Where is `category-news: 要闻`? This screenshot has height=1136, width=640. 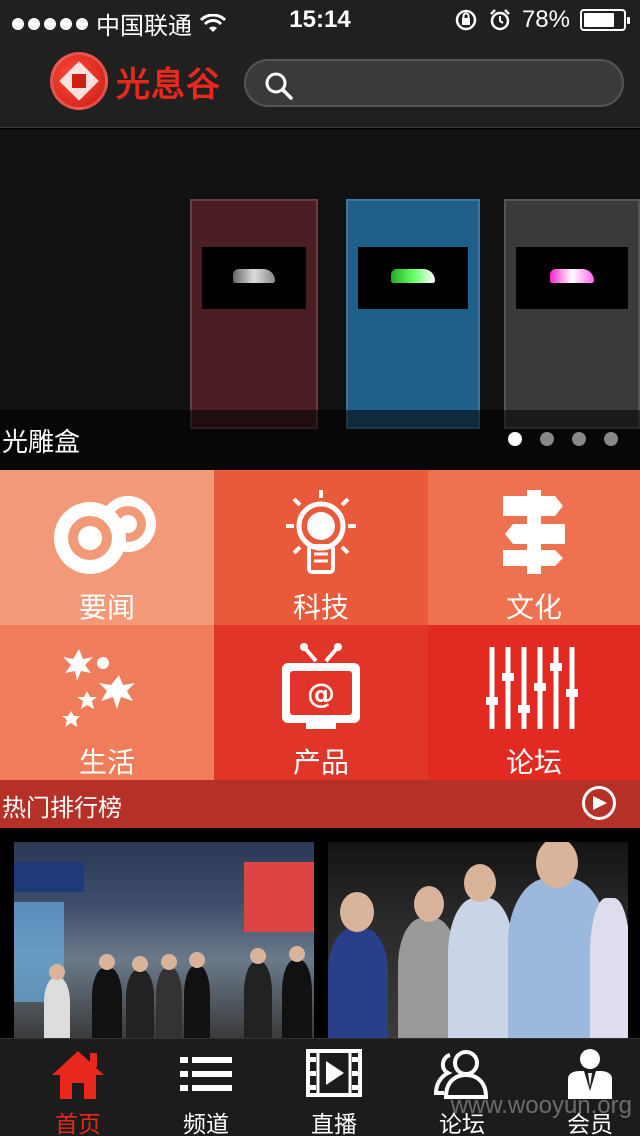 category-news: 要闻 is located at coordinates (107, 547).